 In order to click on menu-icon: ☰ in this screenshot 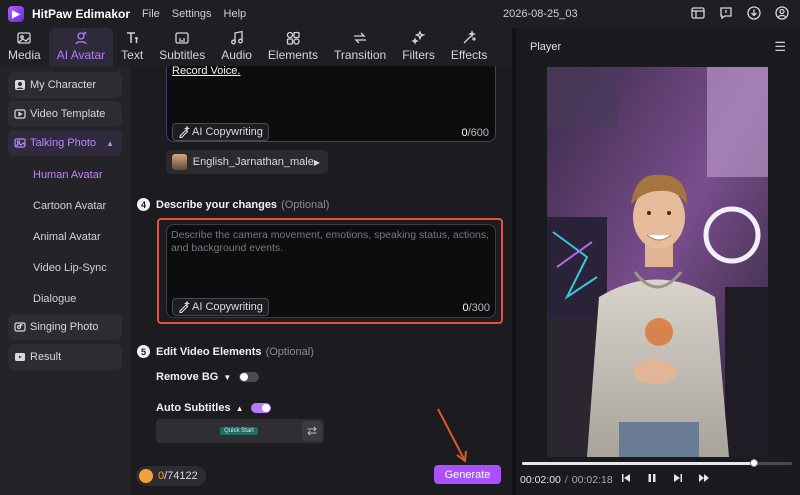, I will do `click(780, 47)`.